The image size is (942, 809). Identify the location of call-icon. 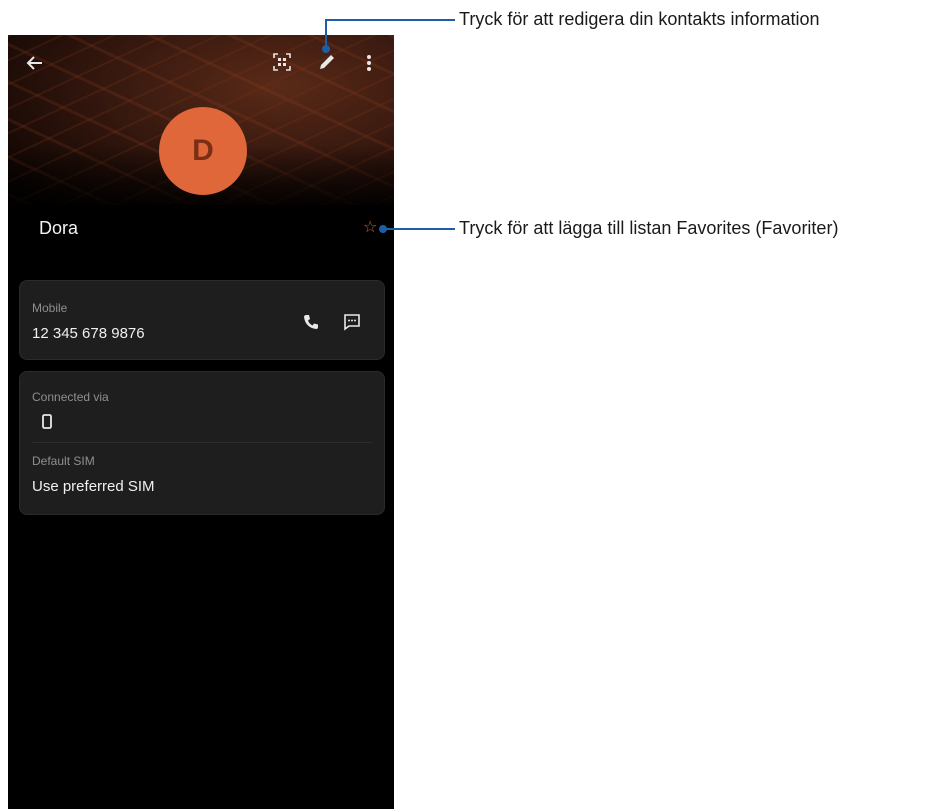
(311, 322).